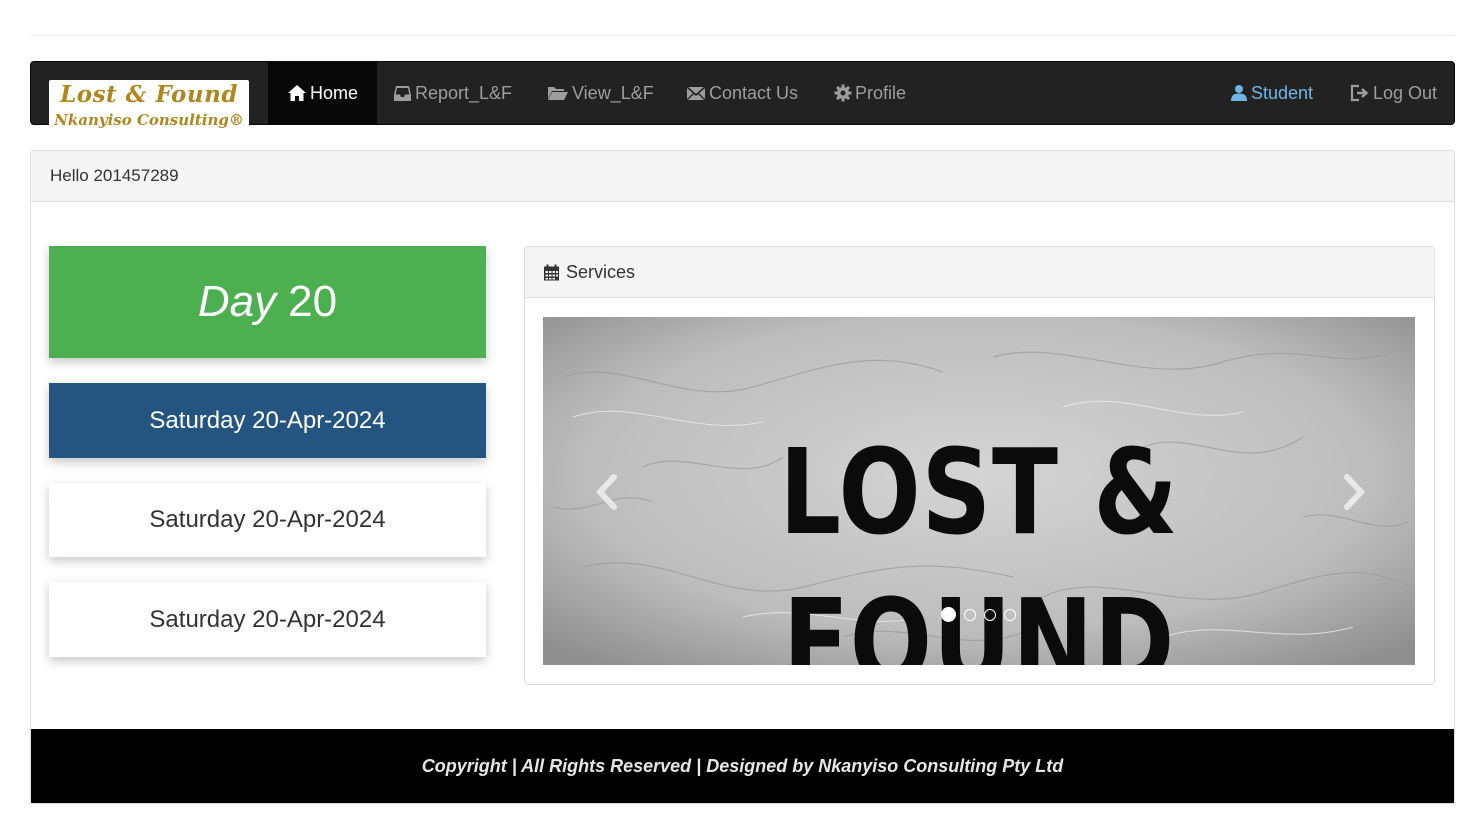 This screenshot has width=1475, height=833. What do you see at coordinates (464, 92) in the screenshot?
I see `nav-report-label: Report_L&F` at bounding box center [464, 92].